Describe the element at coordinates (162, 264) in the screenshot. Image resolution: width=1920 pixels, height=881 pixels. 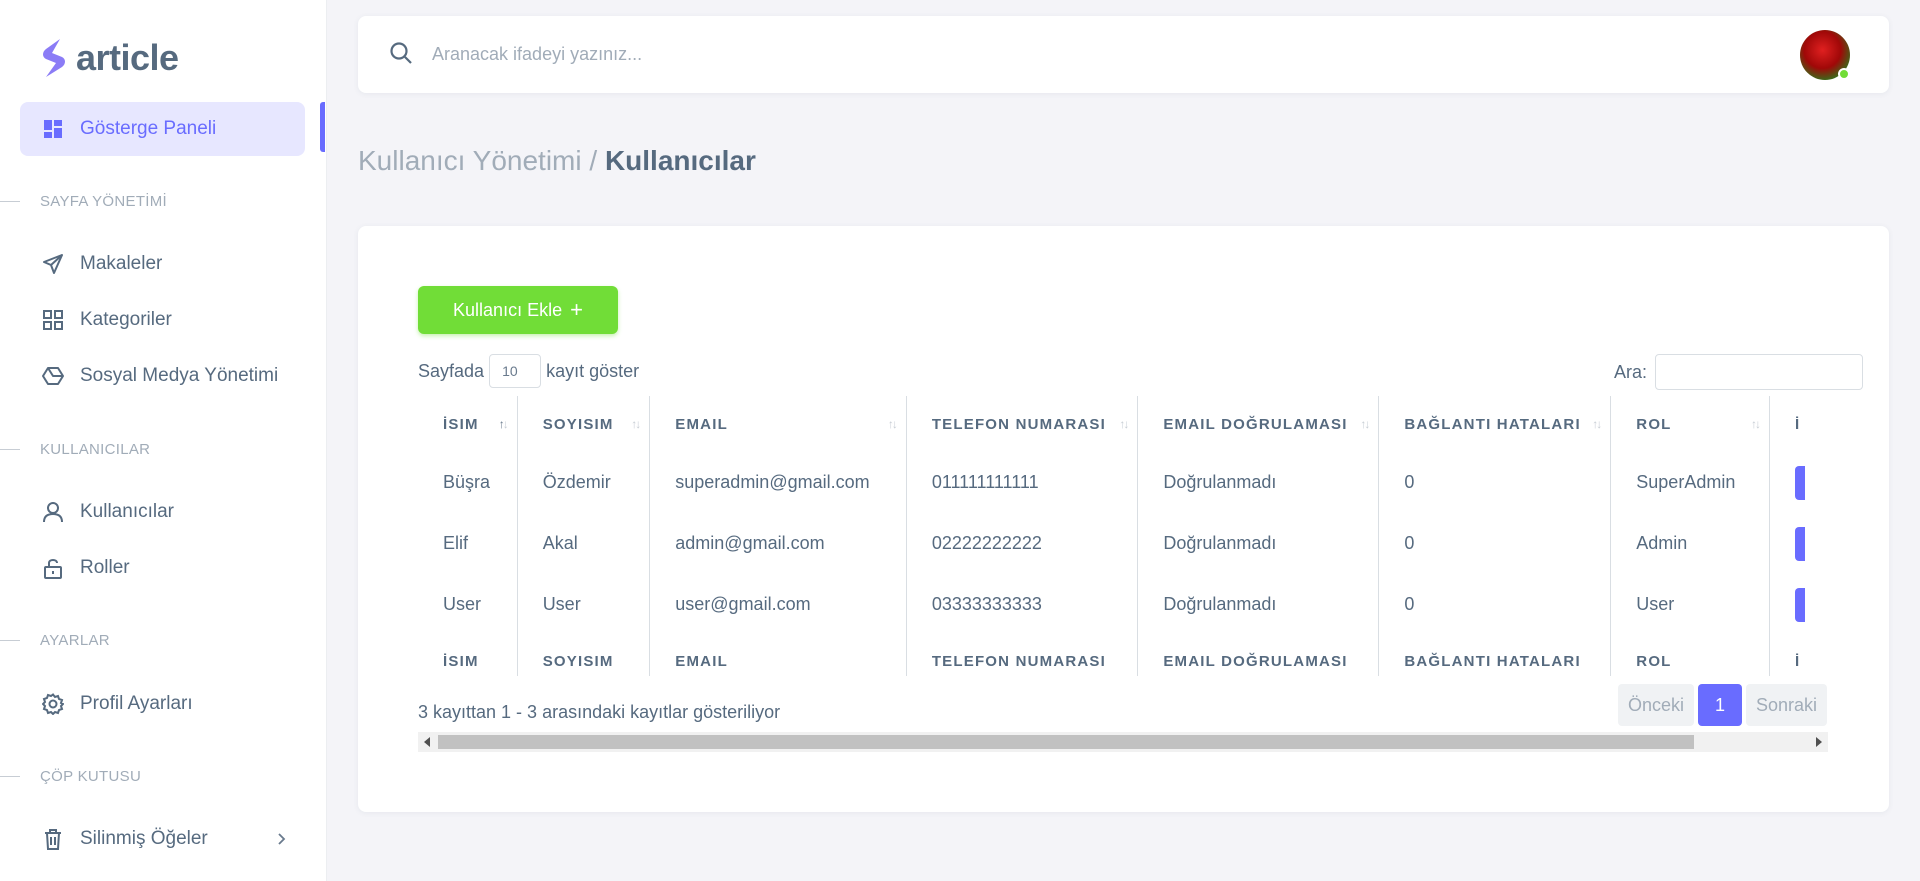
I see `sidebar-item-articles: Makaleler` at that location.